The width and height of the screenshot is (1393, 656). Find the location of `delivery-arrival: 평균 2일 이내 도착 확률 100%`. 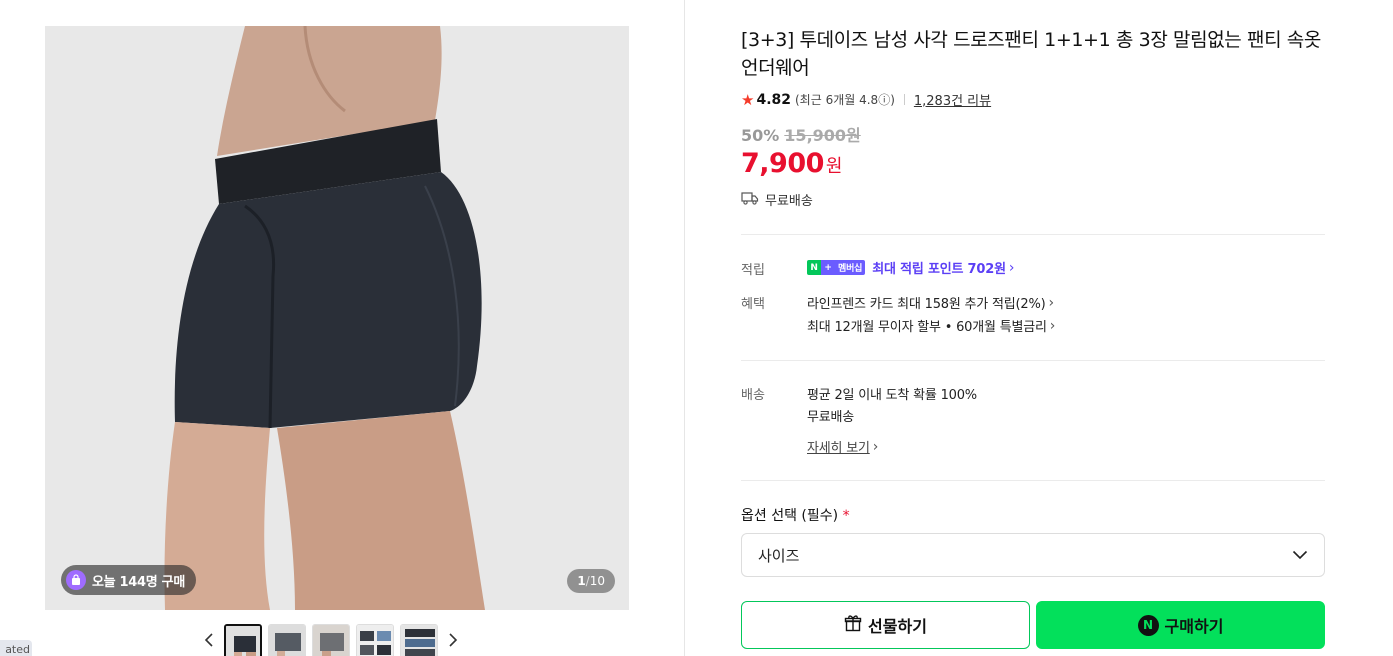

delivery-arrival: 평균 2일 이내 도착 확률 100% is located at coordinates (892, 393).